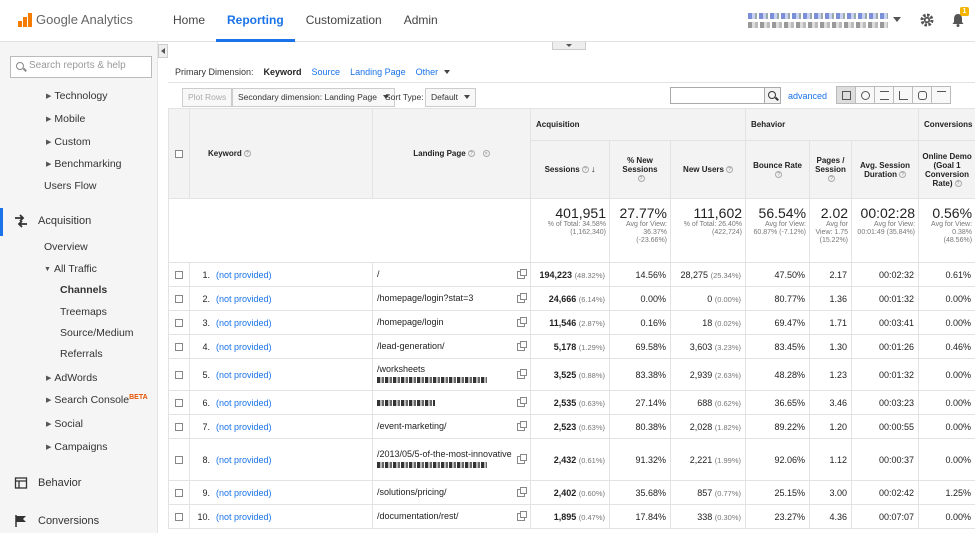  I want to click on sidebar-item-technology: ▶Technology, so click(77, 96).